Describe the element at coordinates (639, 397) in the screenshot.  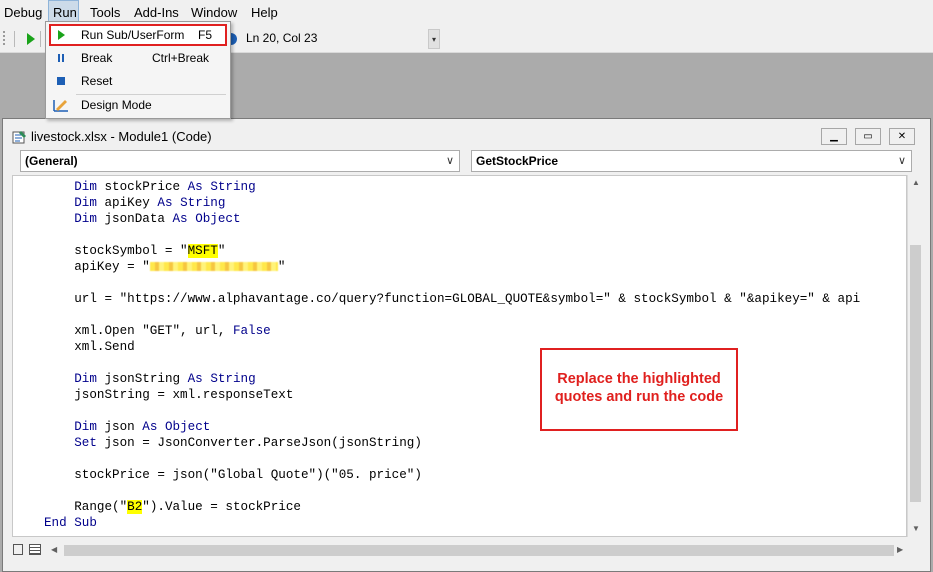
I see `callout-line-2: quotes and run the code` at that location.